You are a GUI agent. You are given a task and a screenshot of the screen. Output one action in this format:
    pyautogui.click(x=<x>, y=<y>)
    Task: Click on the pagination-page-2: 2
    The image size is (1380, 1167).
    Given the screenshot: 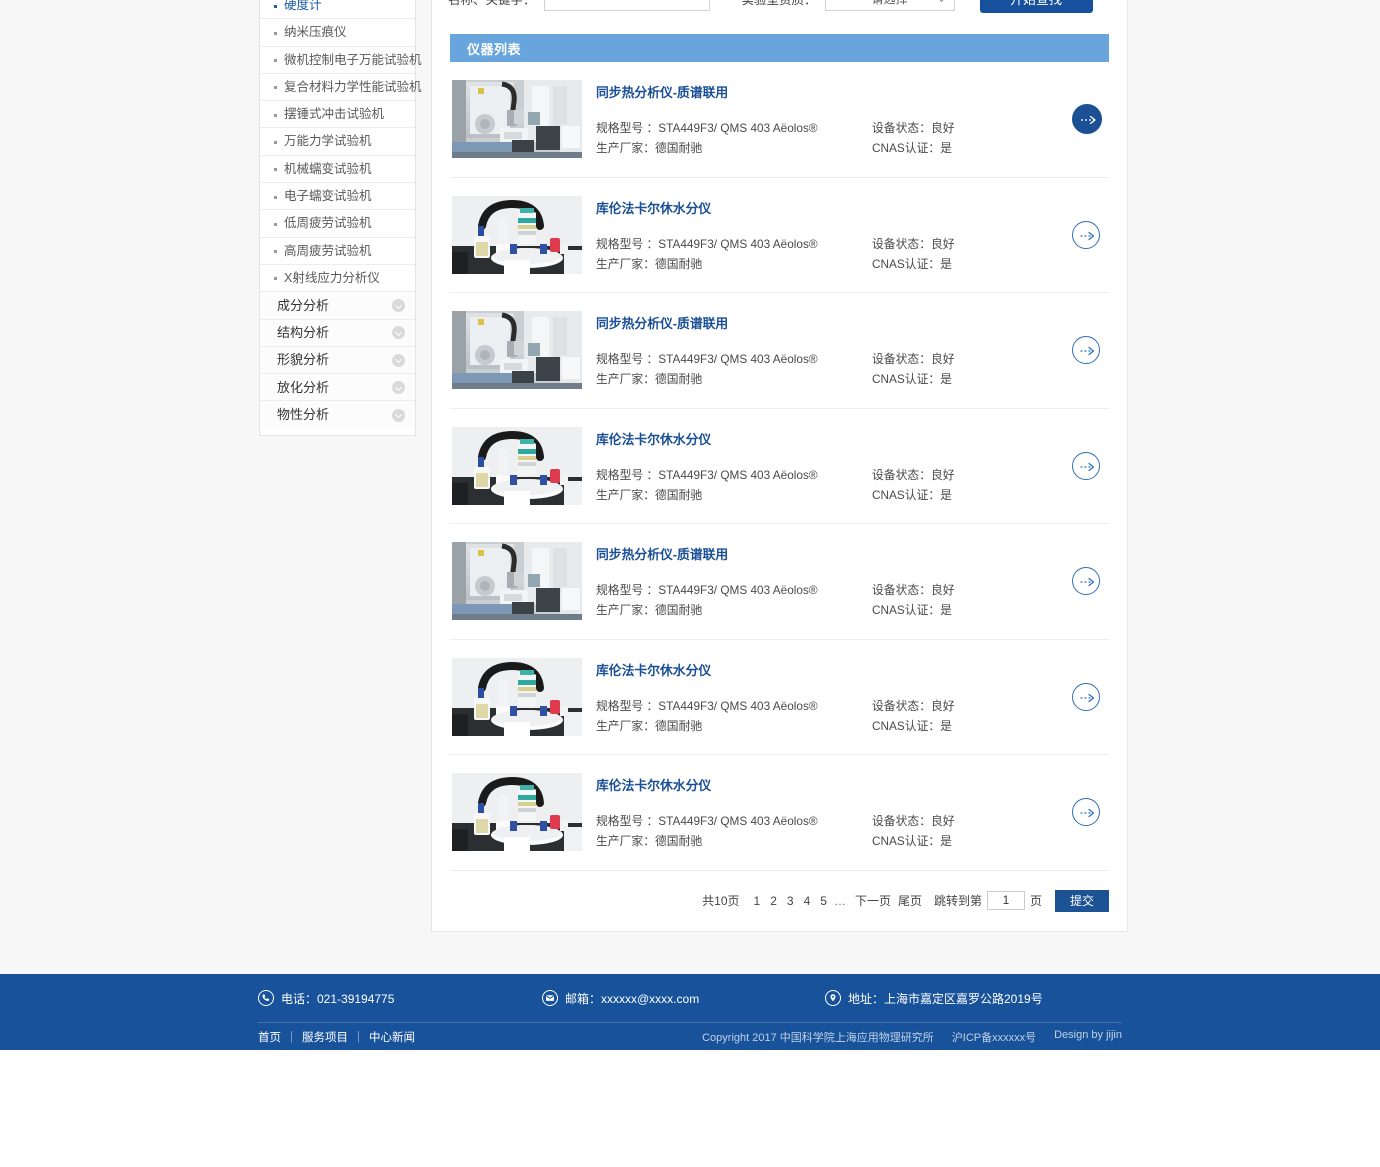 What is the action you would take?
    pyautogui.click(x=773, y=901)
    